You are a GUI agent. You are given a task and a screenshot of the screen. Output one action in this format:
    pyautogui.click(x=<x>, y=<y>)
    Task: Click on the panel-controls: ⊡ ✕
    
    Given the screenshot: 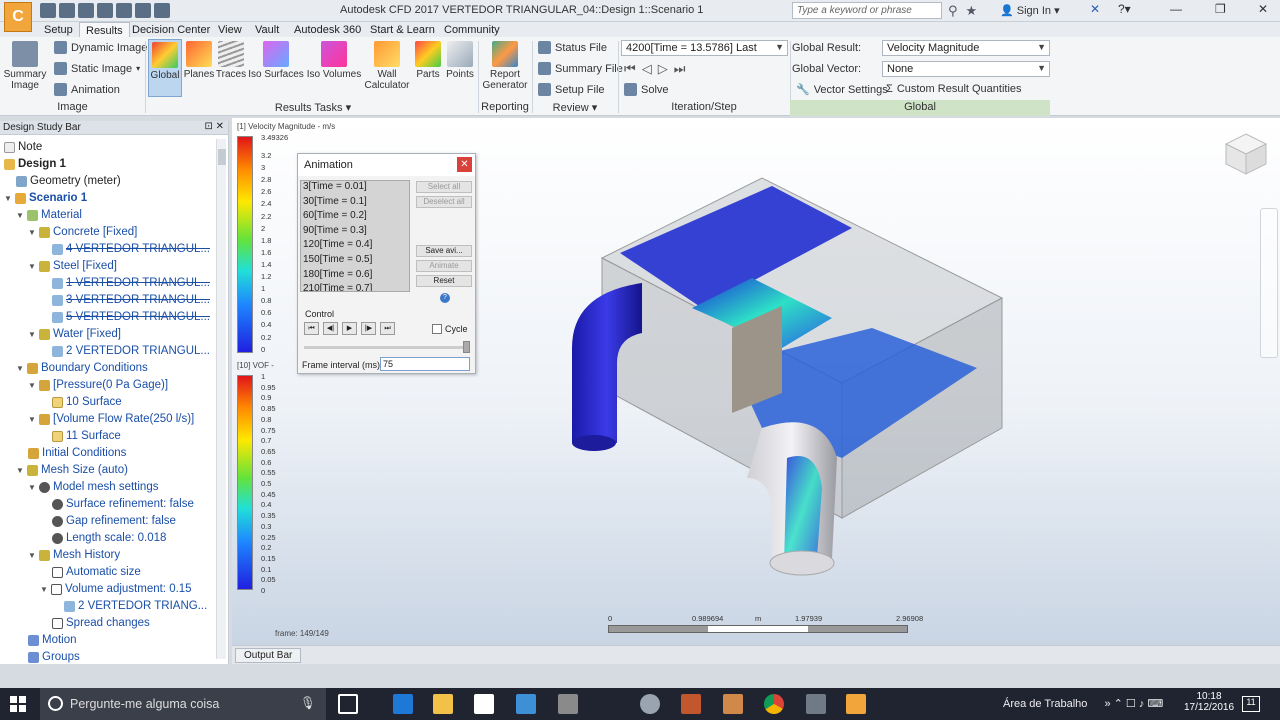 What is the action you would take?
    pyautogui.click(x=214, y=126)
    